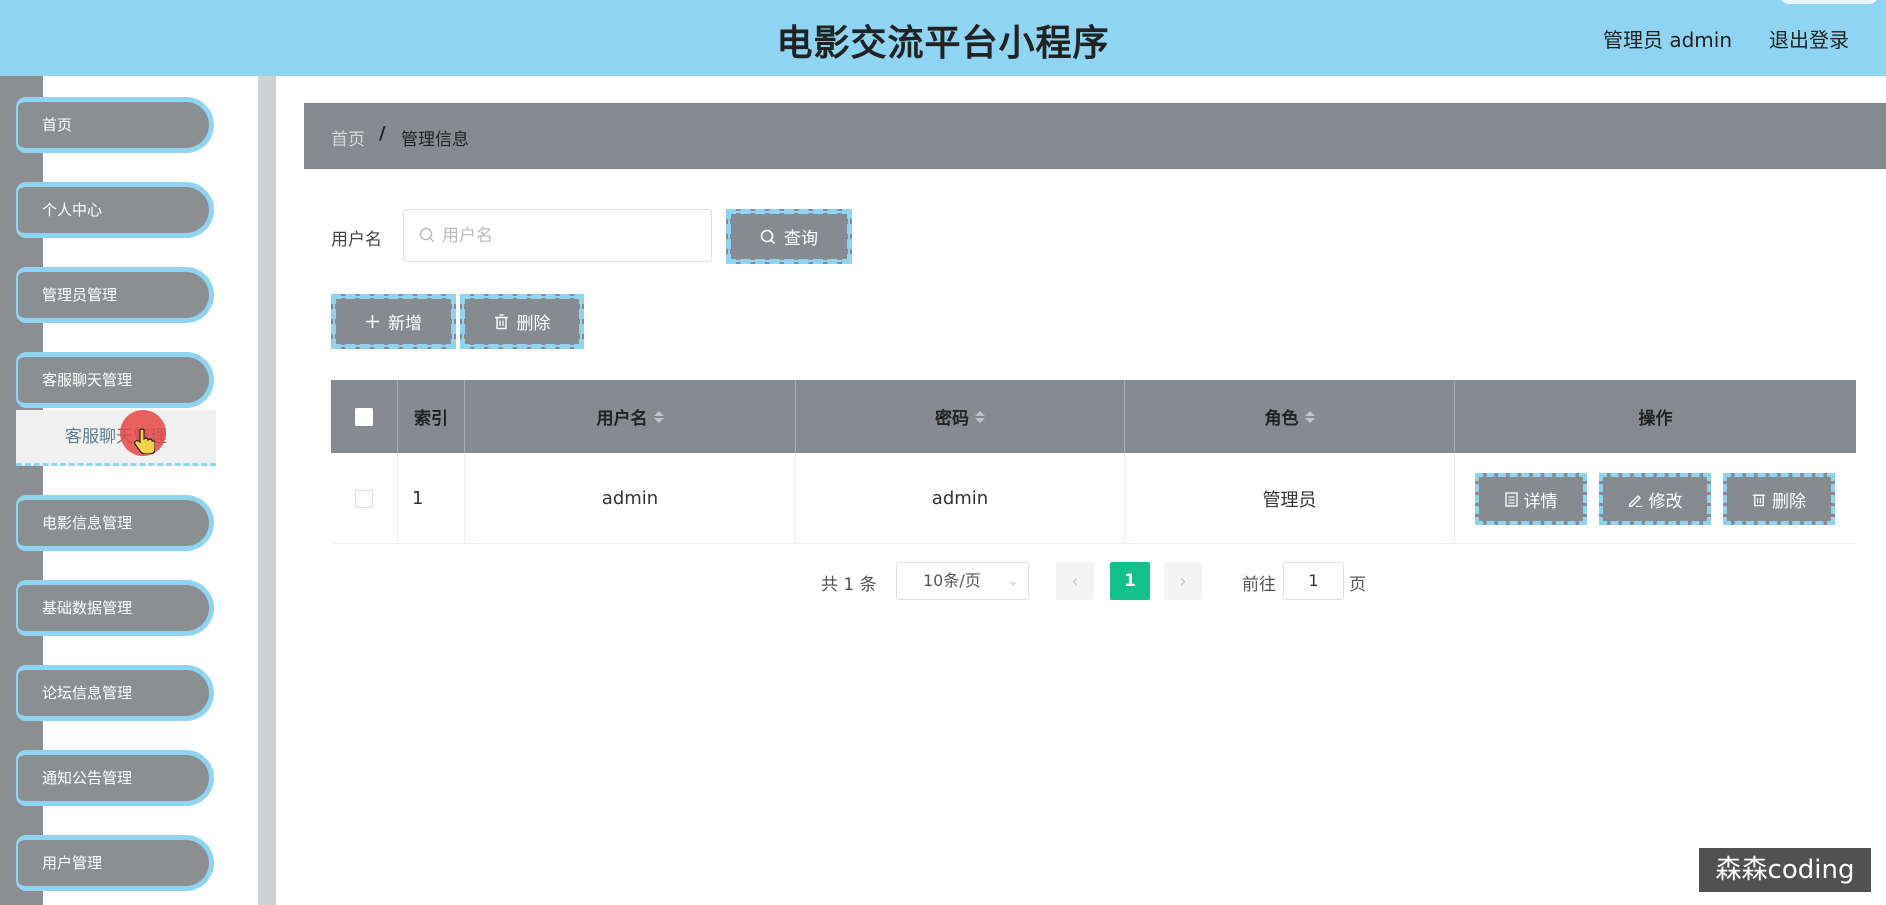 The width and height of the screenshot is (1886, 905). Describe the element at coordinates (1095, 136) in the screenshot. I see `breadcrumb: 首页 / 管理信息` at that location.